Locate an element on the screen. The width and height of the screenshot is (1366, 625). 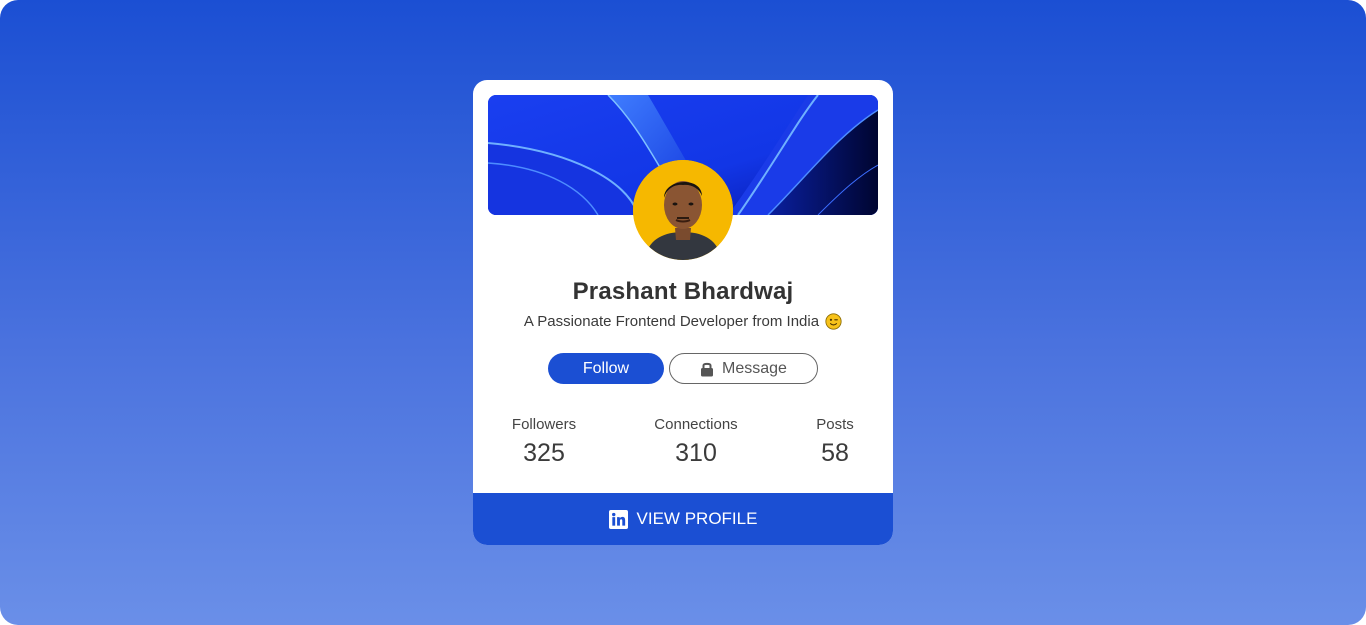
message-button: Message is located at coordinates (743, 368).